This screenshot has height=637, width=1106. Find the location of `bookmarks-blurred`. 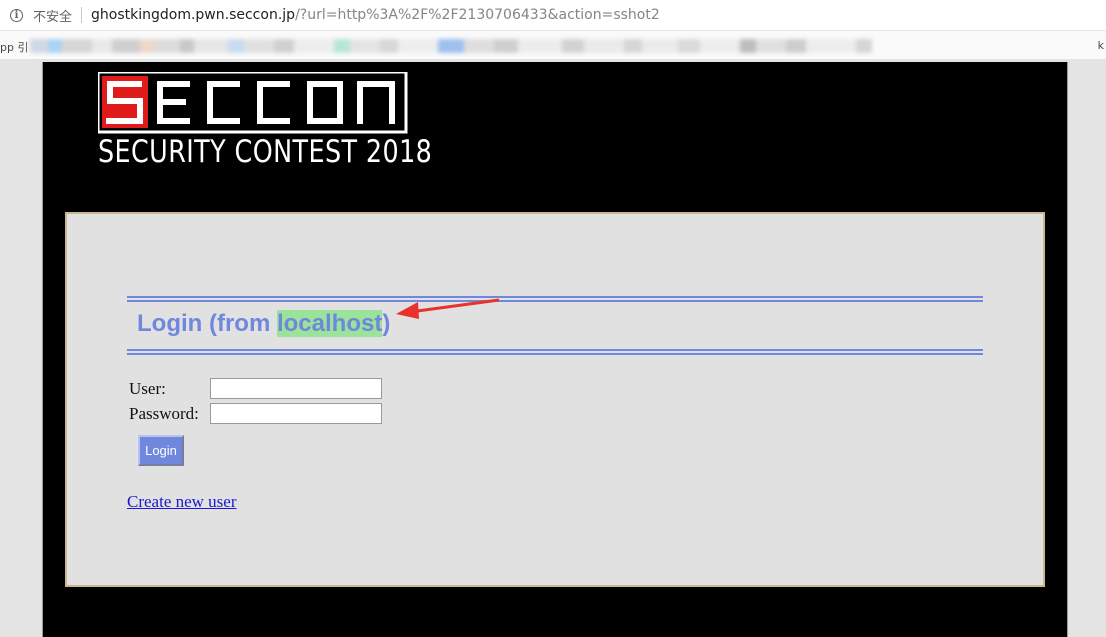

bookmarks-blurred is located at coordinates (564, 46).